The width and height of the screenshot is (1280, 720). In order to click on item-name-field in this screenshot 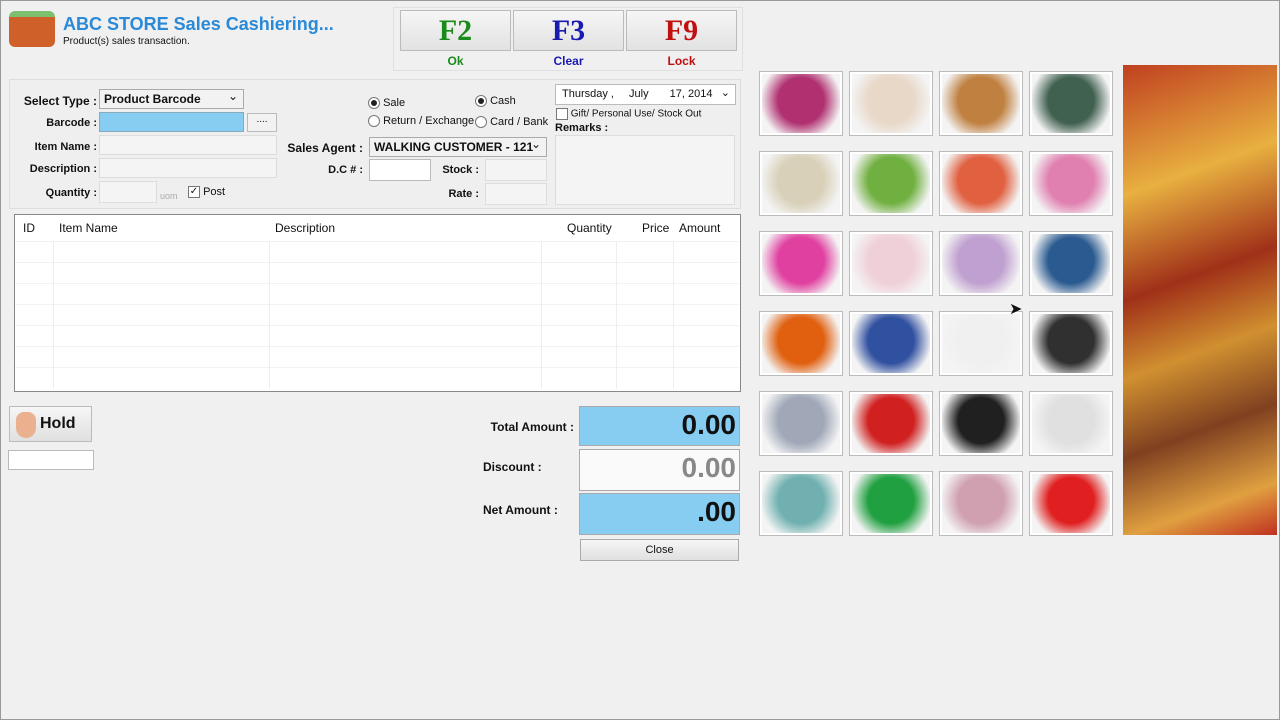, I will do `click(188, 145)`.